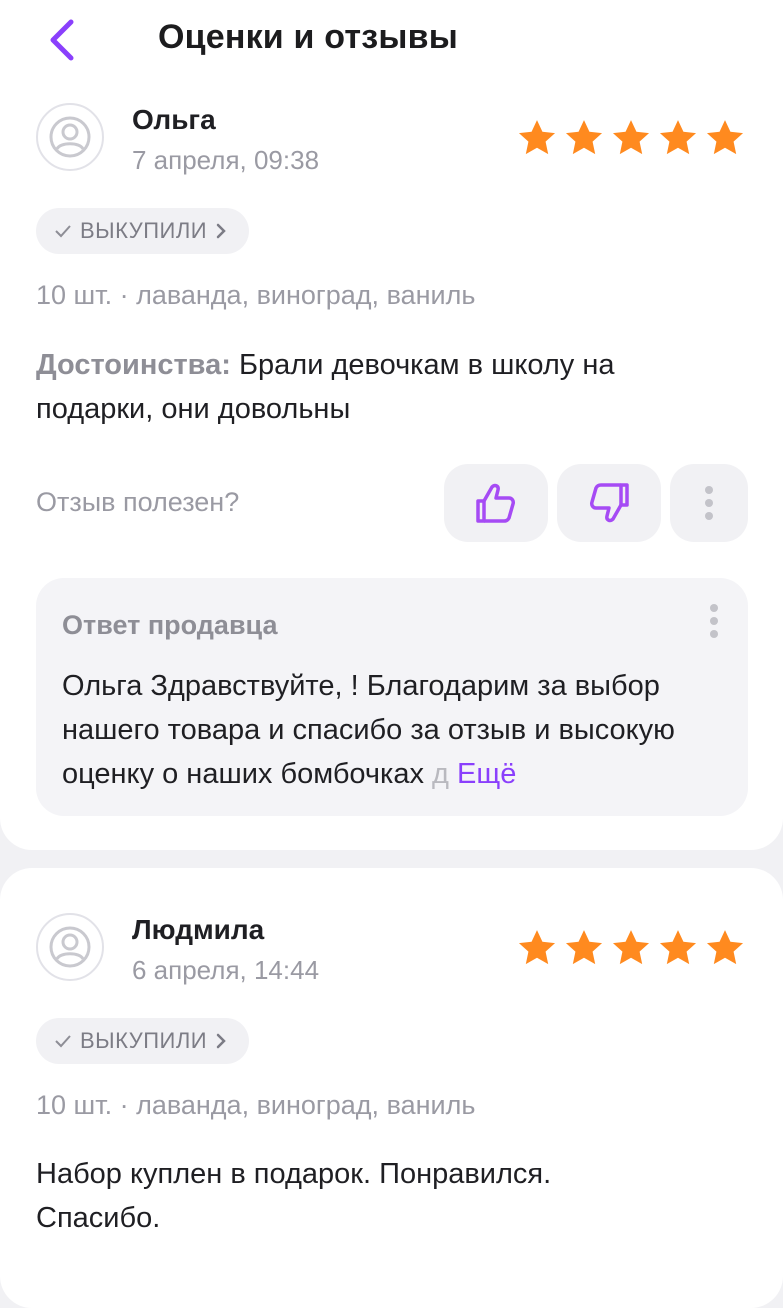 This screenshot has height=1308, width=783. I want to click on seller-reply-title: Ответ продавца, so click(170, 625).